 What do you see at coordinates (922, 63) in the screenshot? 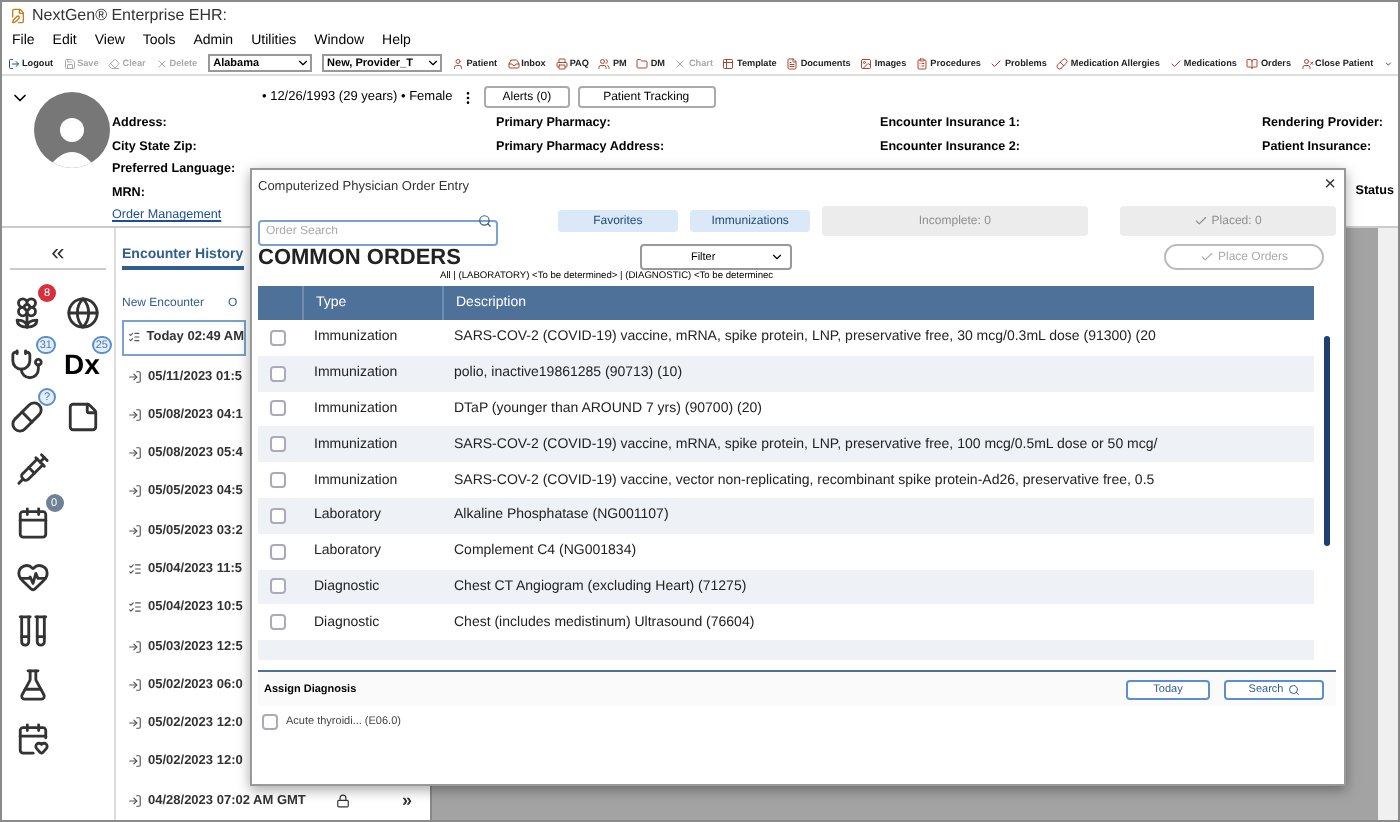
I see `clipboard-icon` at bounding box center [922, 63].